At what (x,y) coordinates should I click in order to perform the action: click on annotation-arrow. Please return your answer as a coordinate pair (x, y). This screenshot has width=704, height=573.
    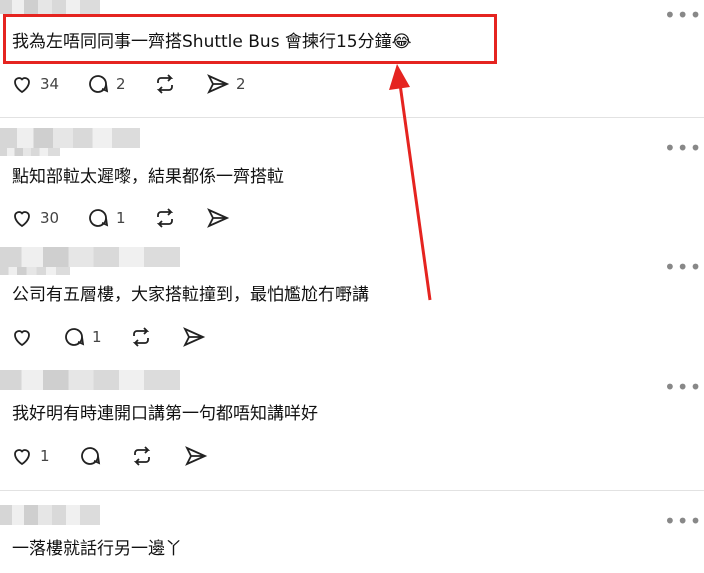
    Looking at the image, I should click on (410, 182).